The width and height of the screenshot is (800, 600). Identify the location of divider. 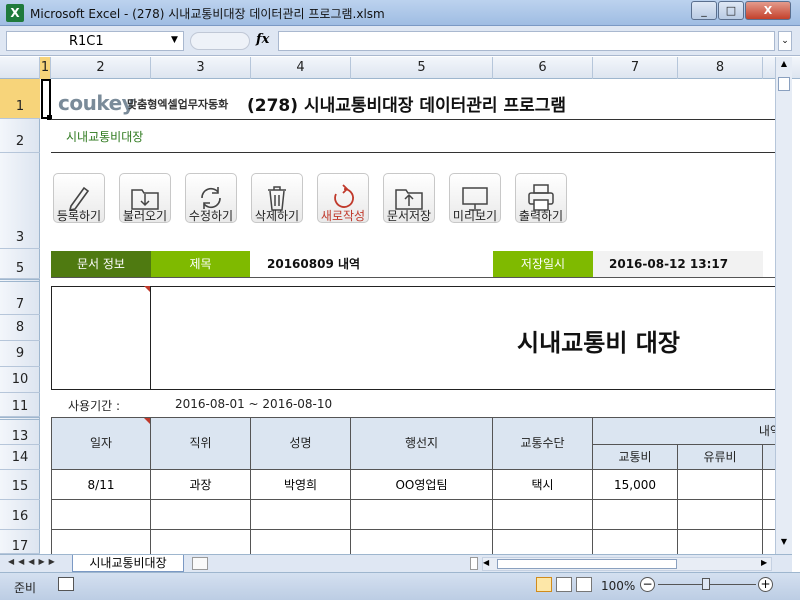
(413, 277).